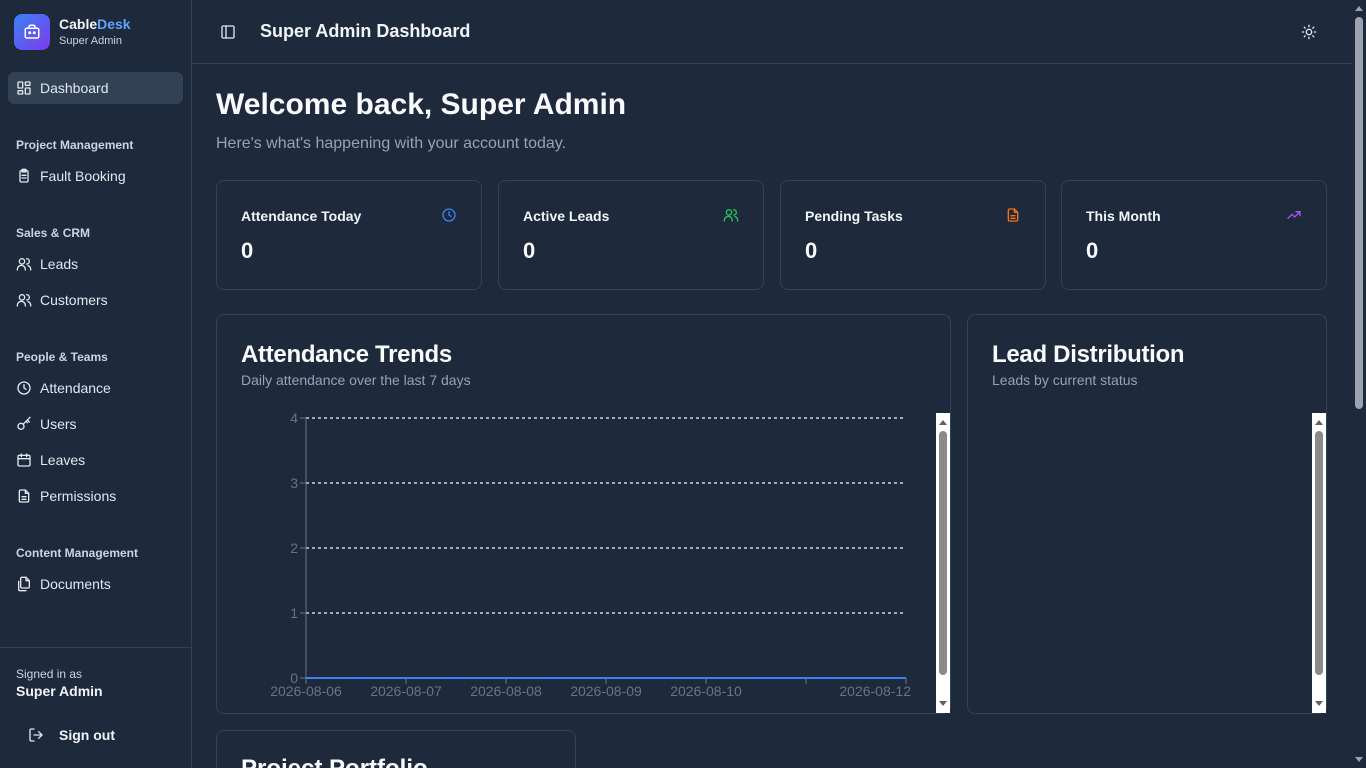 This screenshot has height=768, width=1366. Describe the element at coordinates (356, 380) in the screenshot. I see `panel-subtitle: Daily attendance over the last 7 days` at that location.